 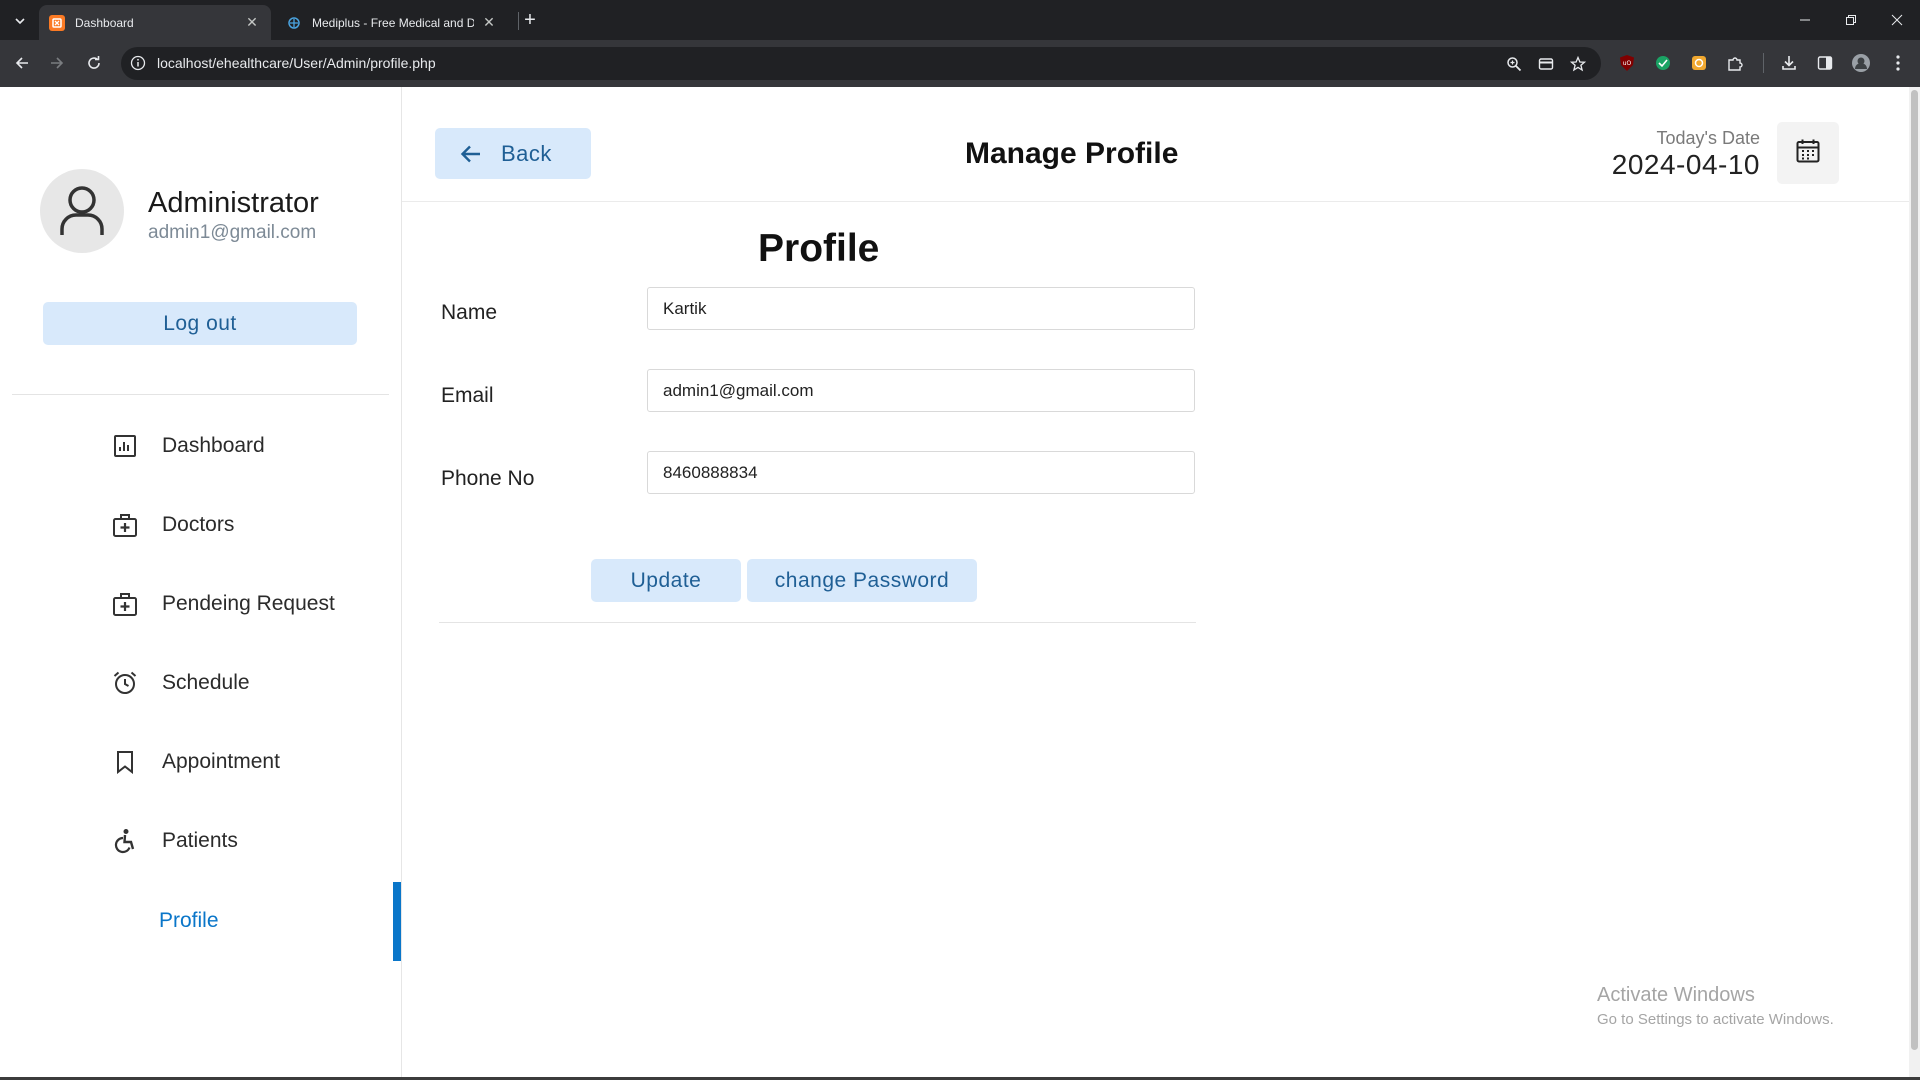 I want to click on tab-separator, so click(x=518, y=21).